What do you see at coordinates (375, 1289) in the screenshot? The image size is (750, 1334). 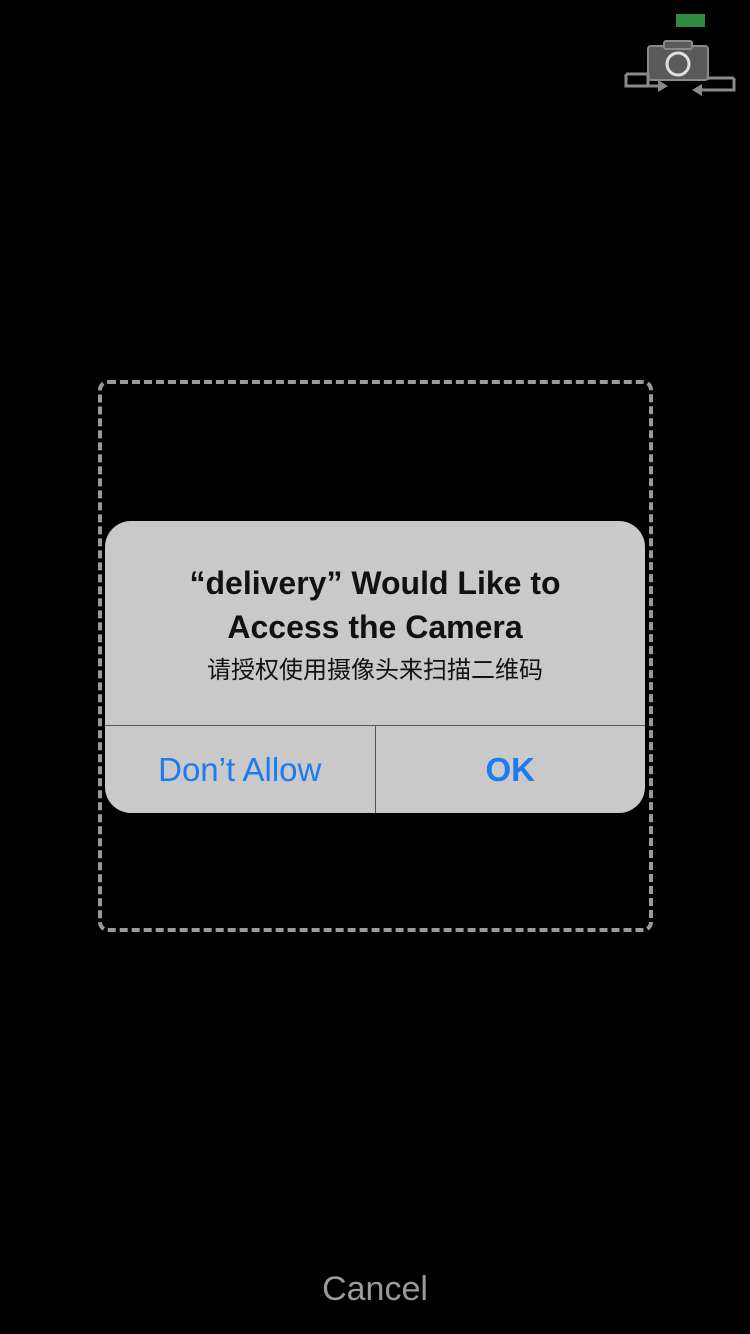 I see `cancel-button: Cancel` at bounding box center [375, 1289].